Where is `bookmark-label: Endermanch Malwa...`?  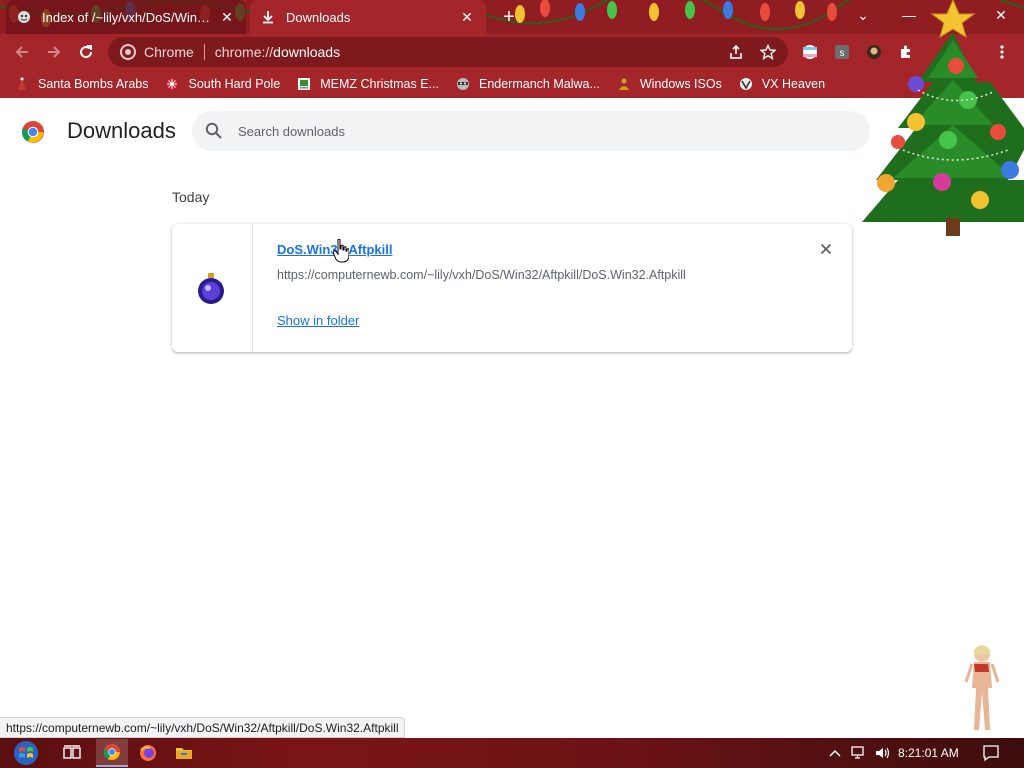 bookmark-label: Endermanch Malwa... is located at coordinates (539, 84).